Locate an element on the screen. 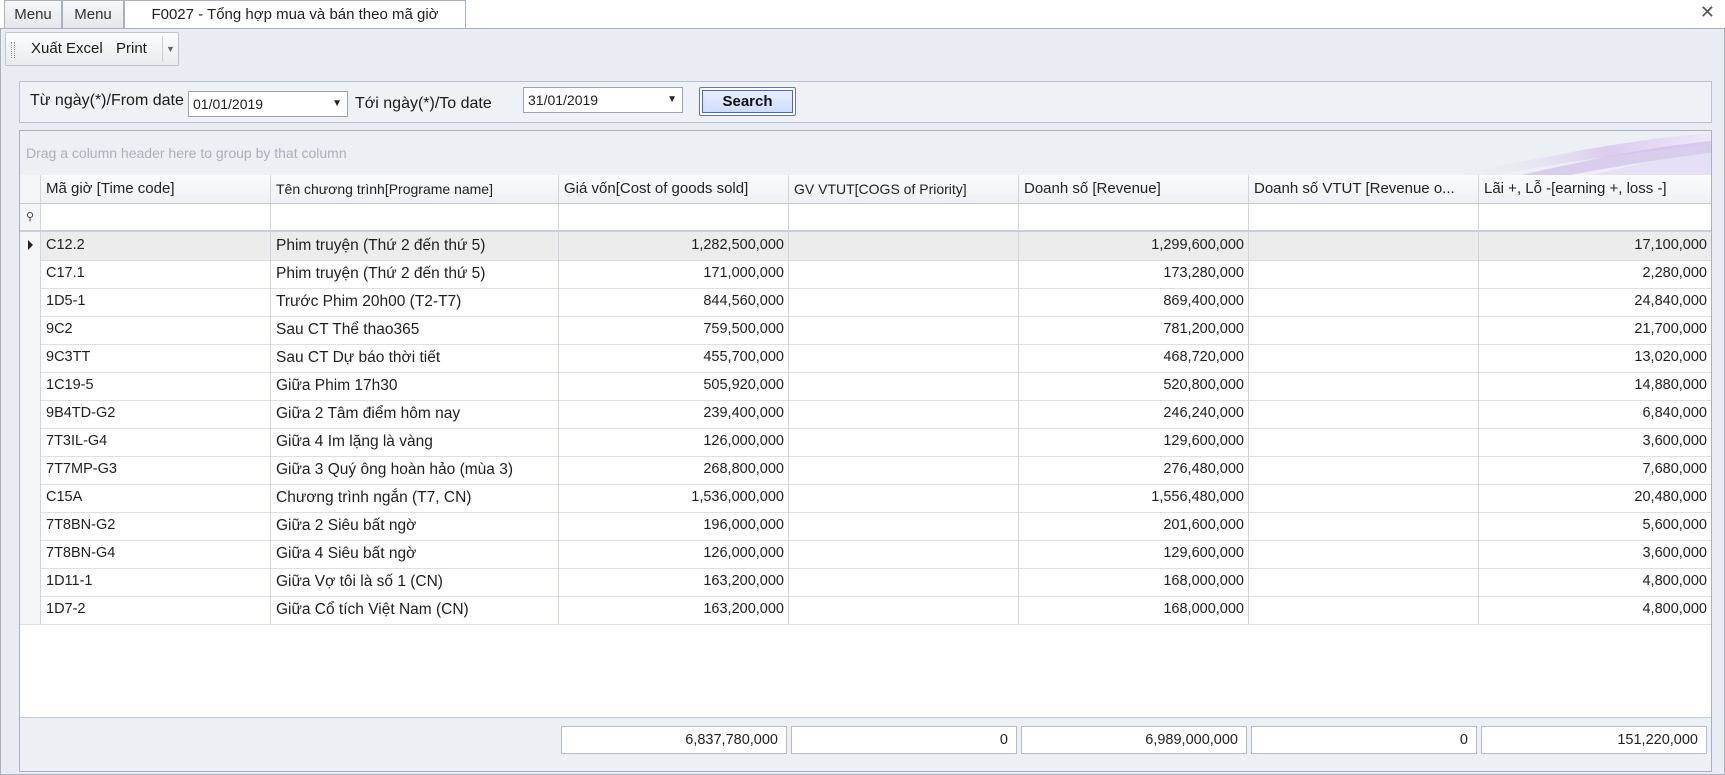  cell-time-code: C17.1 is located at coordinates (156, 274).